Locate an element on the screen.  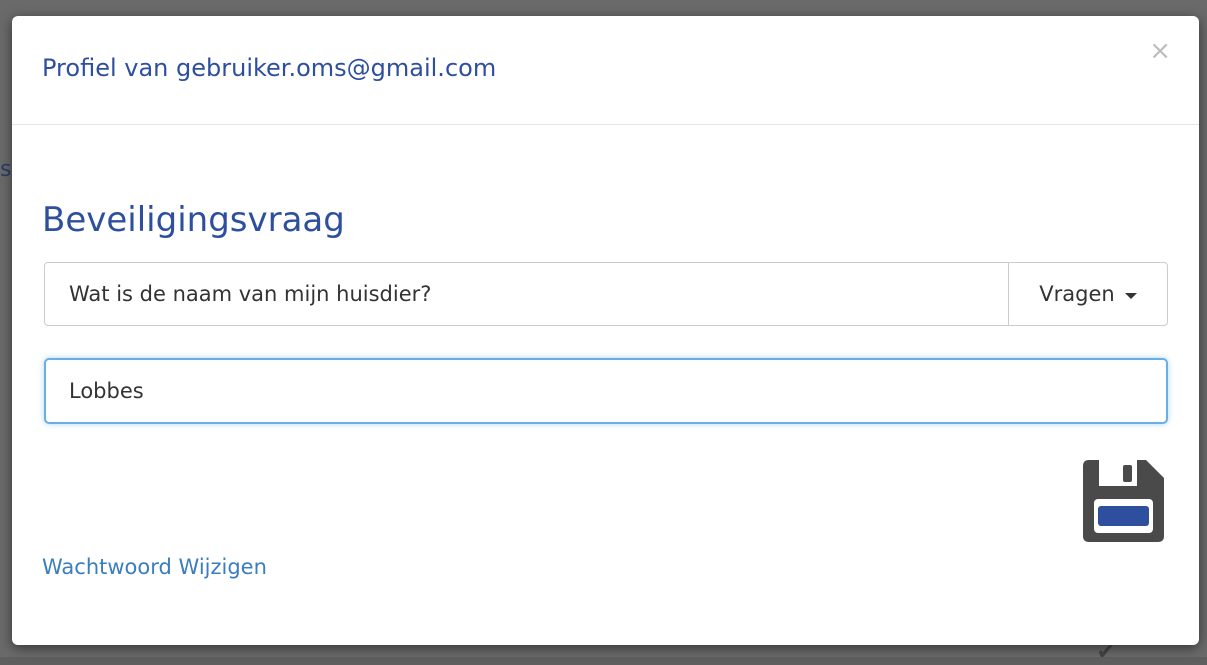
caret-down-icon is located at coordinates (1130, 295).